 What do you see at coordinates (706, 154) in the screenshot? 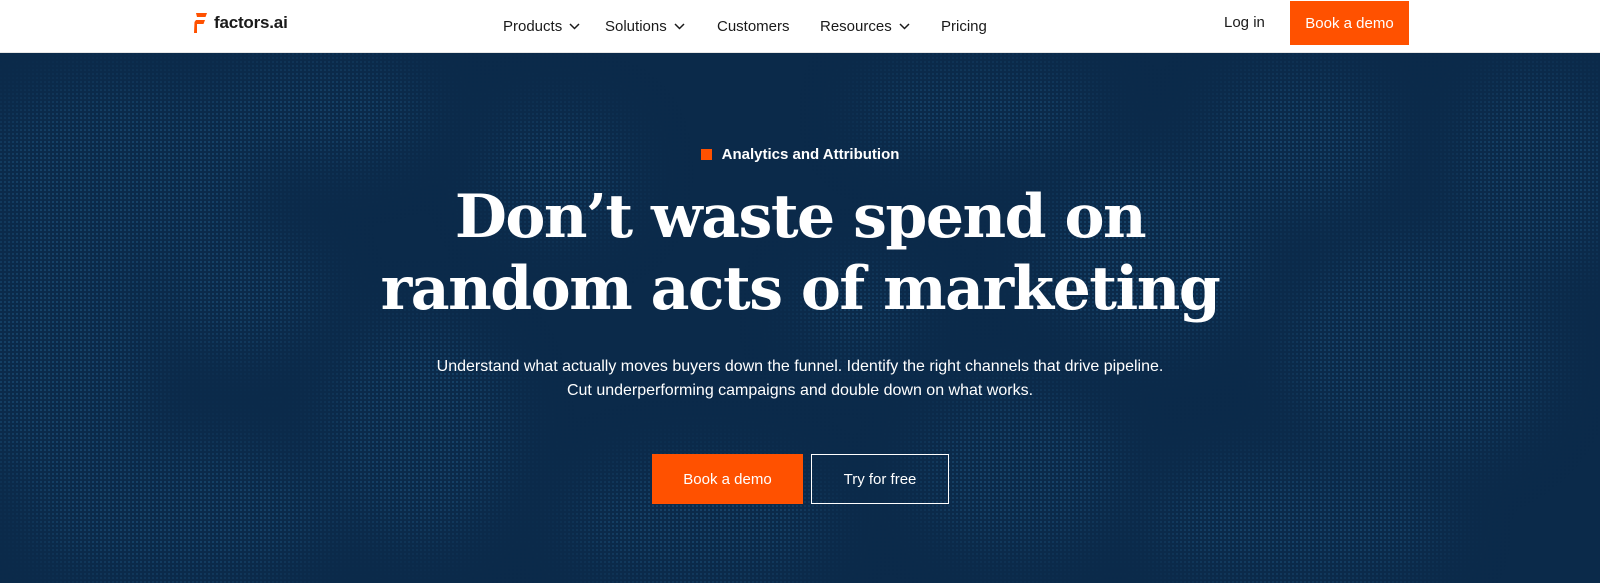
I see `eyebrow-square-icon` at bounding box center [706, 154].